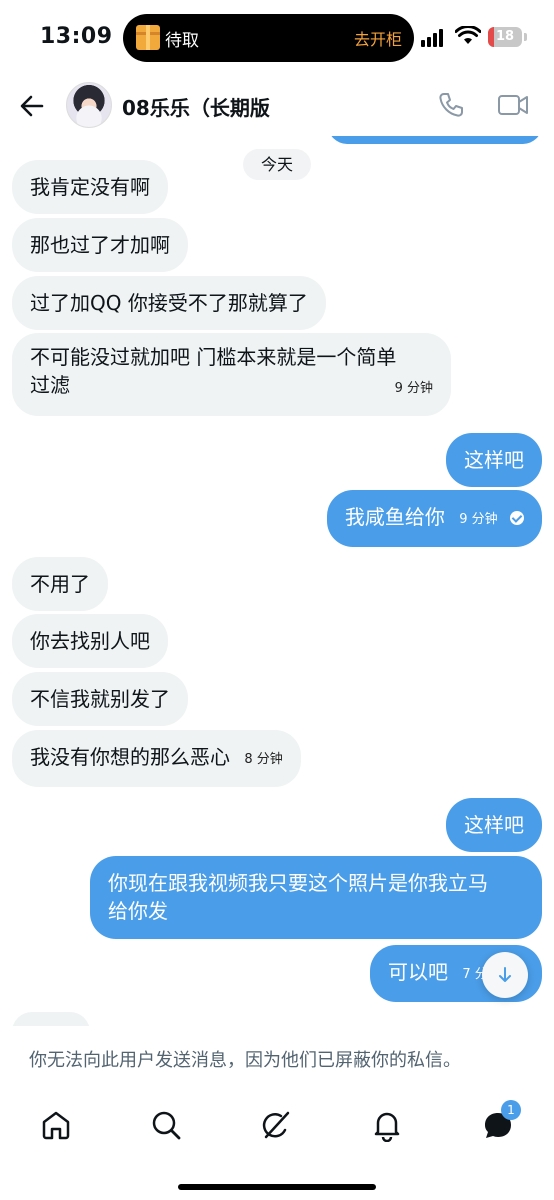  I want to click on contact-name: 08乐乐（长期版, so click(196, 106).